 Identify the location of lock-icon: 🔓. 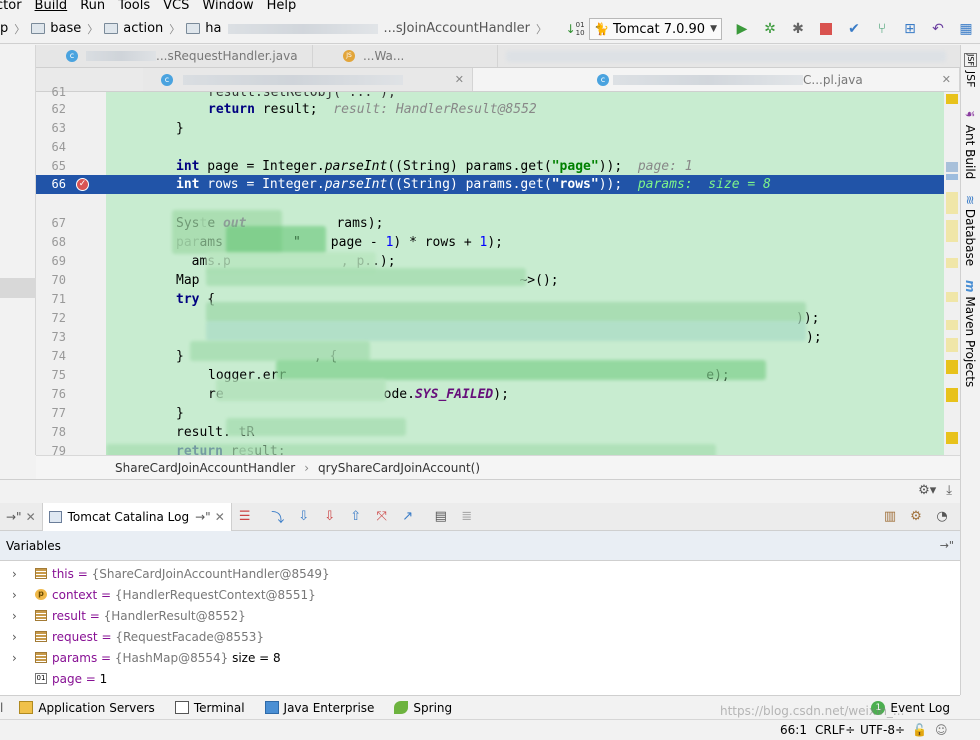
(919, 730).